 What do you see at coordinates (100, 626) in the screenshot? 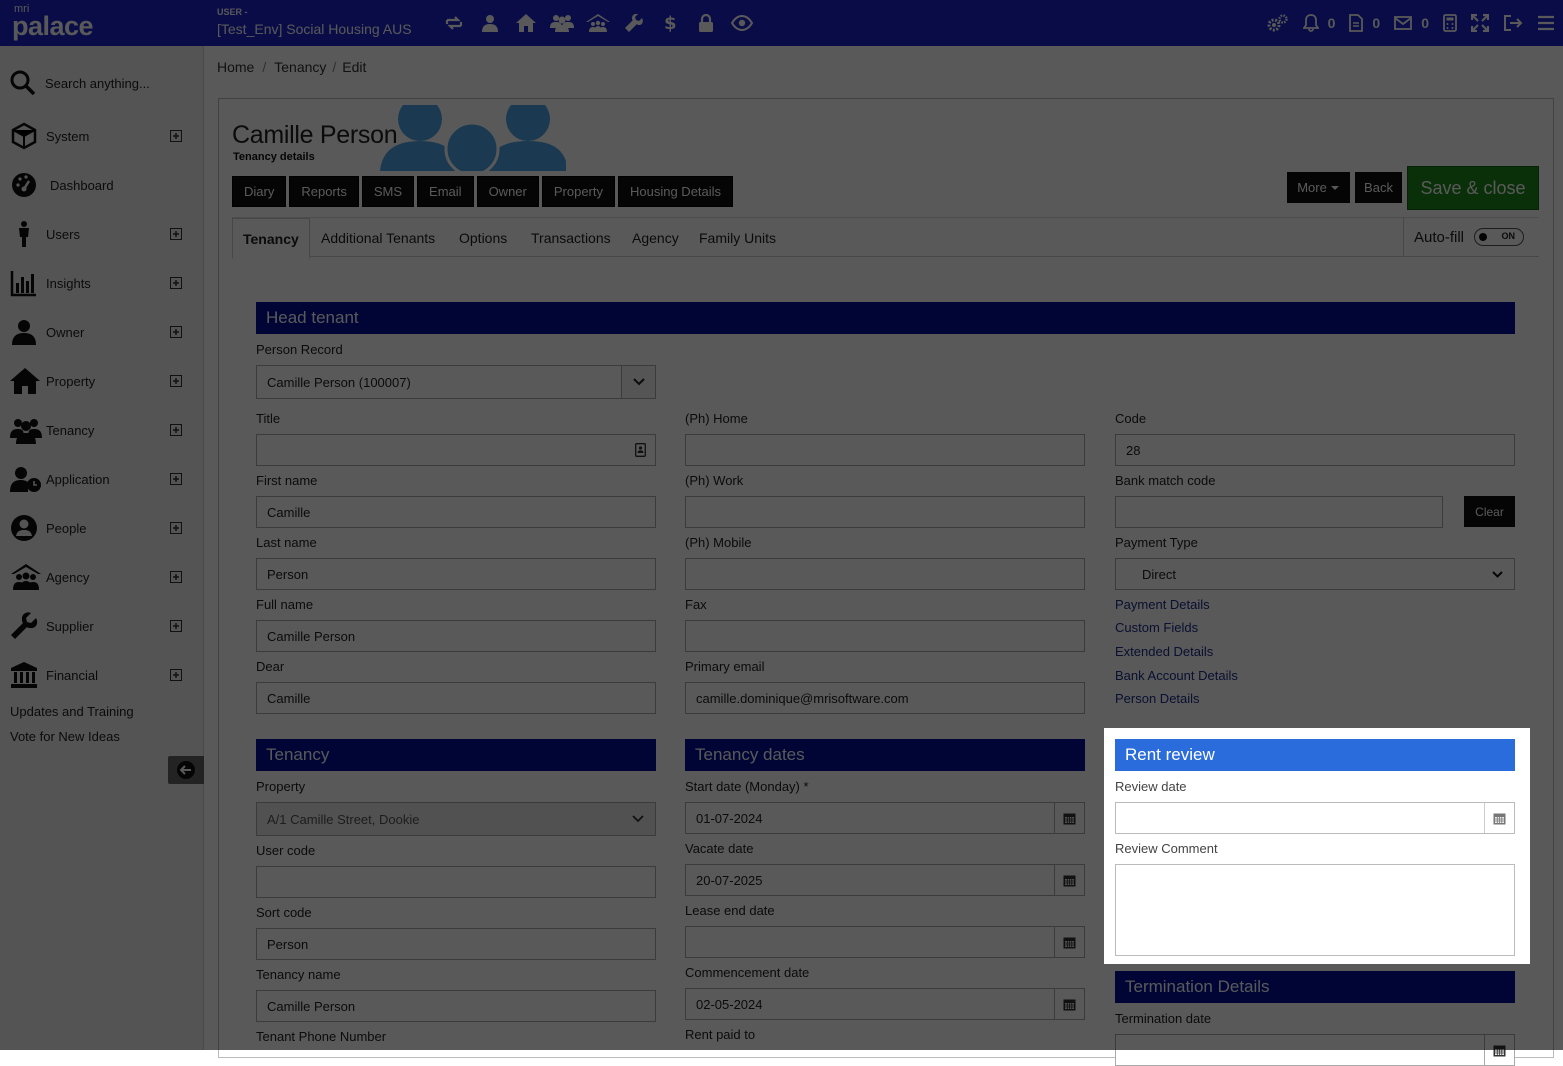
I see `sidebar-item-supplier: Supplier` at bounding box center [100, 626].